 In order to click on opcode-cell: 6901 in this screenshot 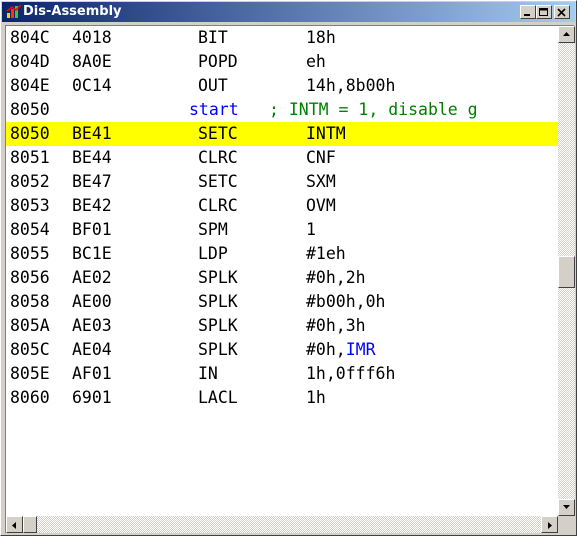, I will do `click(92, 397)`.